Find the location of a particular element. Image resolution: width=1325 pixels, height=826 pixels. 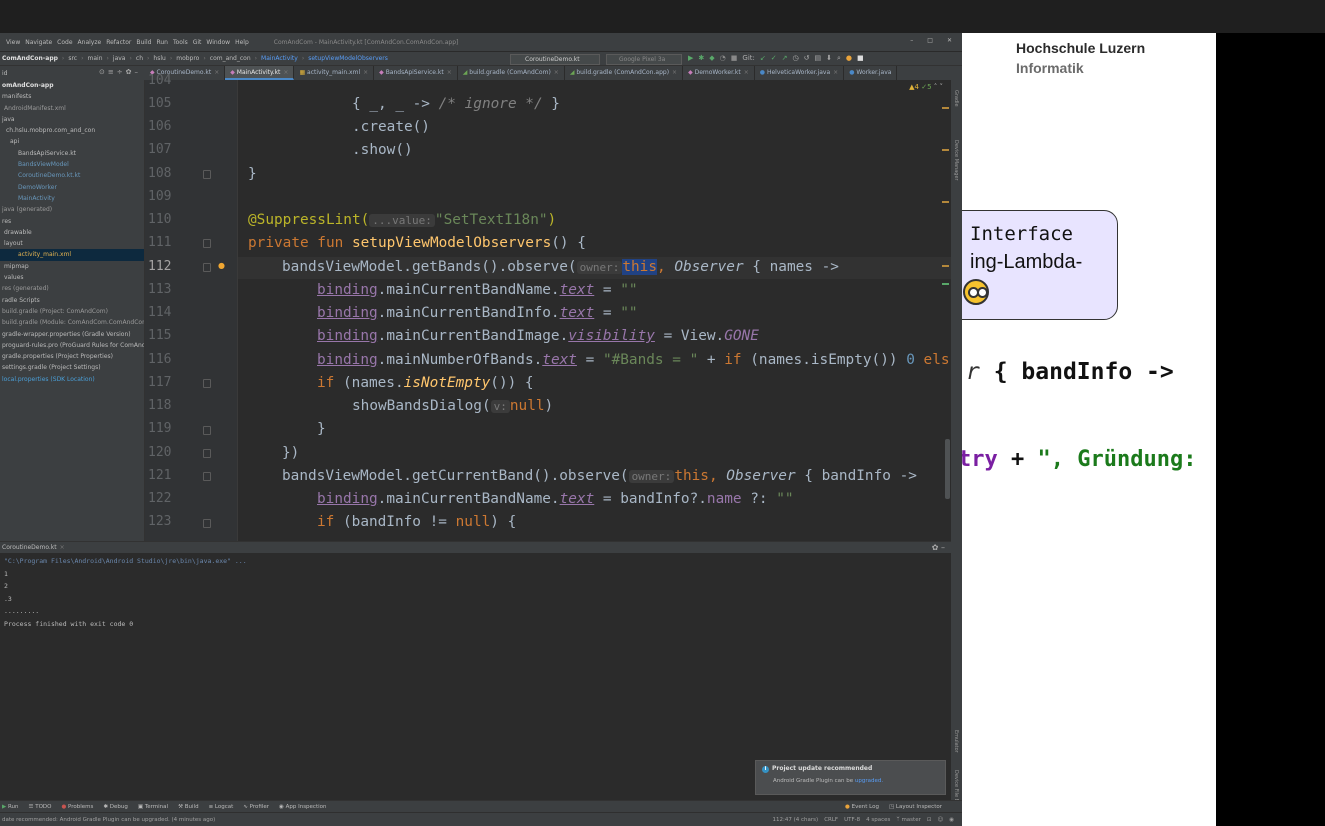

crumb-module: ComAndCon-app is located at coordinates (30, 58).